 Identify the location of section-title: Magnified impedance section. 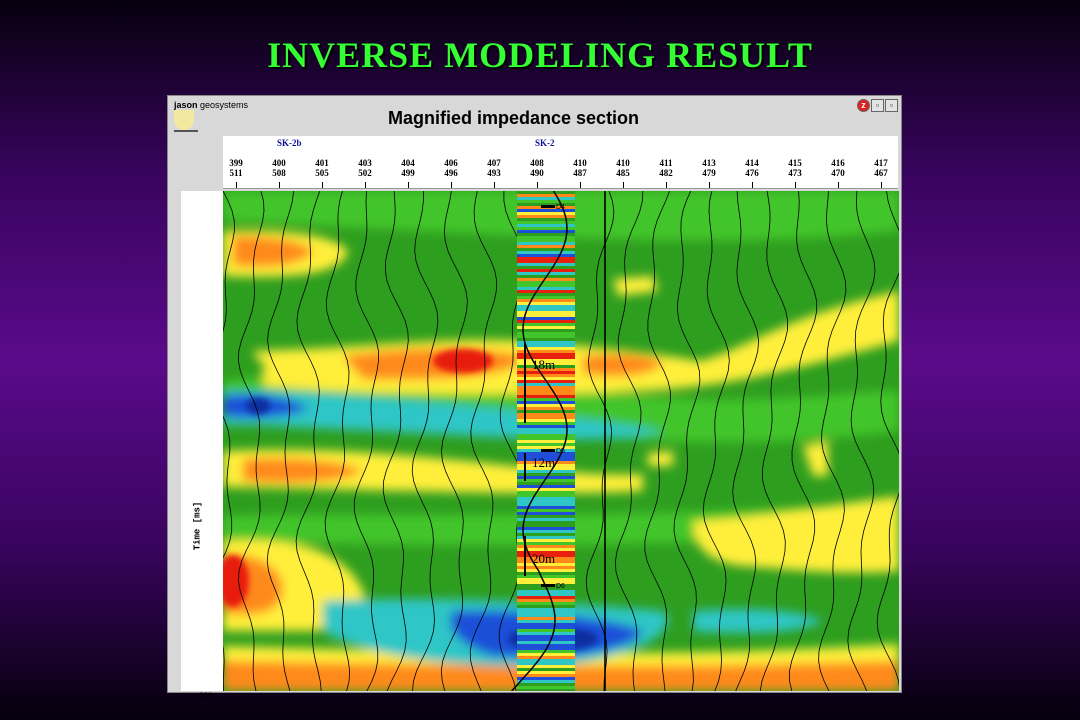
(514, 118).